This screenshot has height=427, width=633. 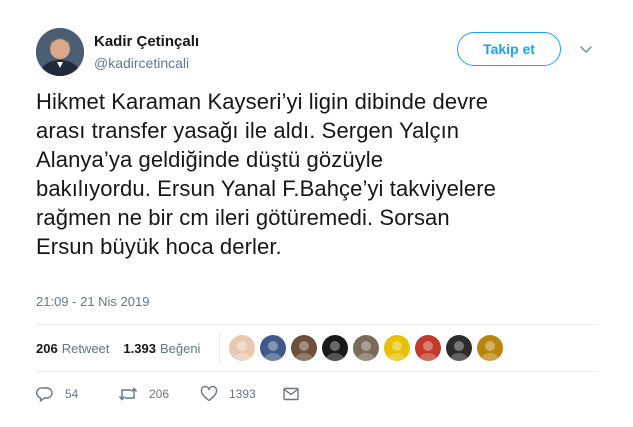 I want to click on retweet-count: 206, so click(x=159, y=394).